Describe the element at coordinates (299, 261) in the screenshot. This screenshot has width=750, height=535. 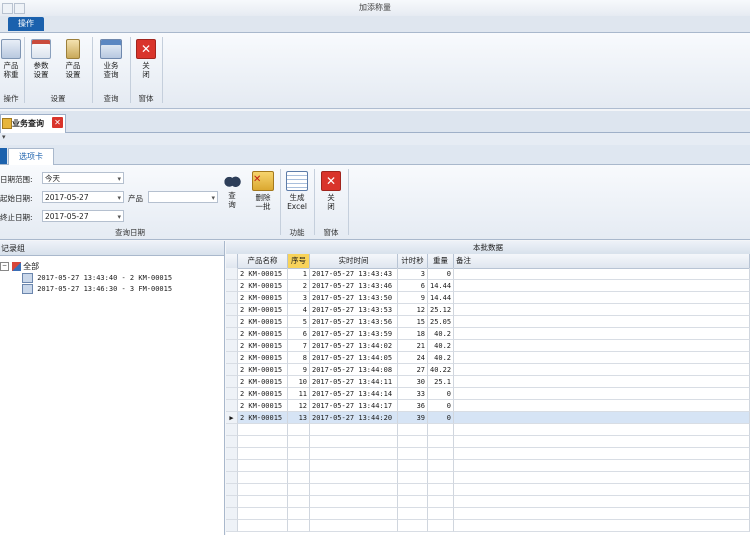
I see `column-header: 序号` at that location.